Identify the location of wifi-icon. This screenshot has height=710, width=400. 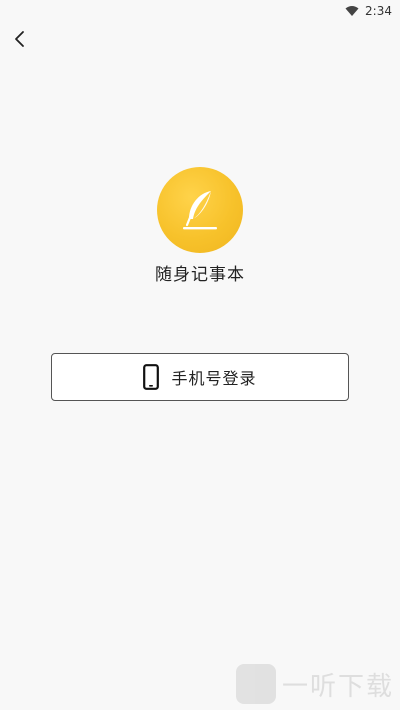
(352, 11).